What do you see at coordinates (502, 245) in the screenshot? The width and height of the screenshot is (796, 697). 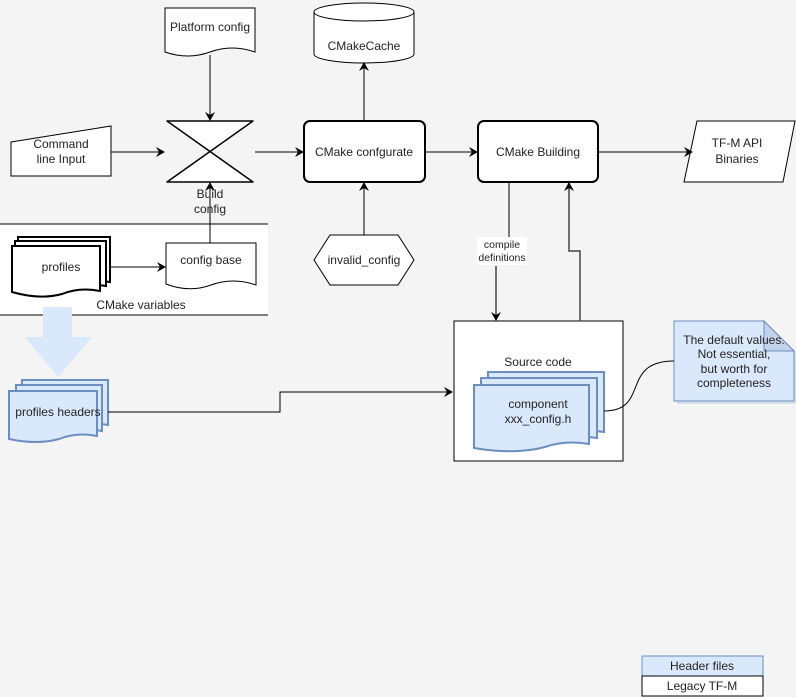 I see `compile-definitions-label-1: compile` at bounding box center [502, 245].